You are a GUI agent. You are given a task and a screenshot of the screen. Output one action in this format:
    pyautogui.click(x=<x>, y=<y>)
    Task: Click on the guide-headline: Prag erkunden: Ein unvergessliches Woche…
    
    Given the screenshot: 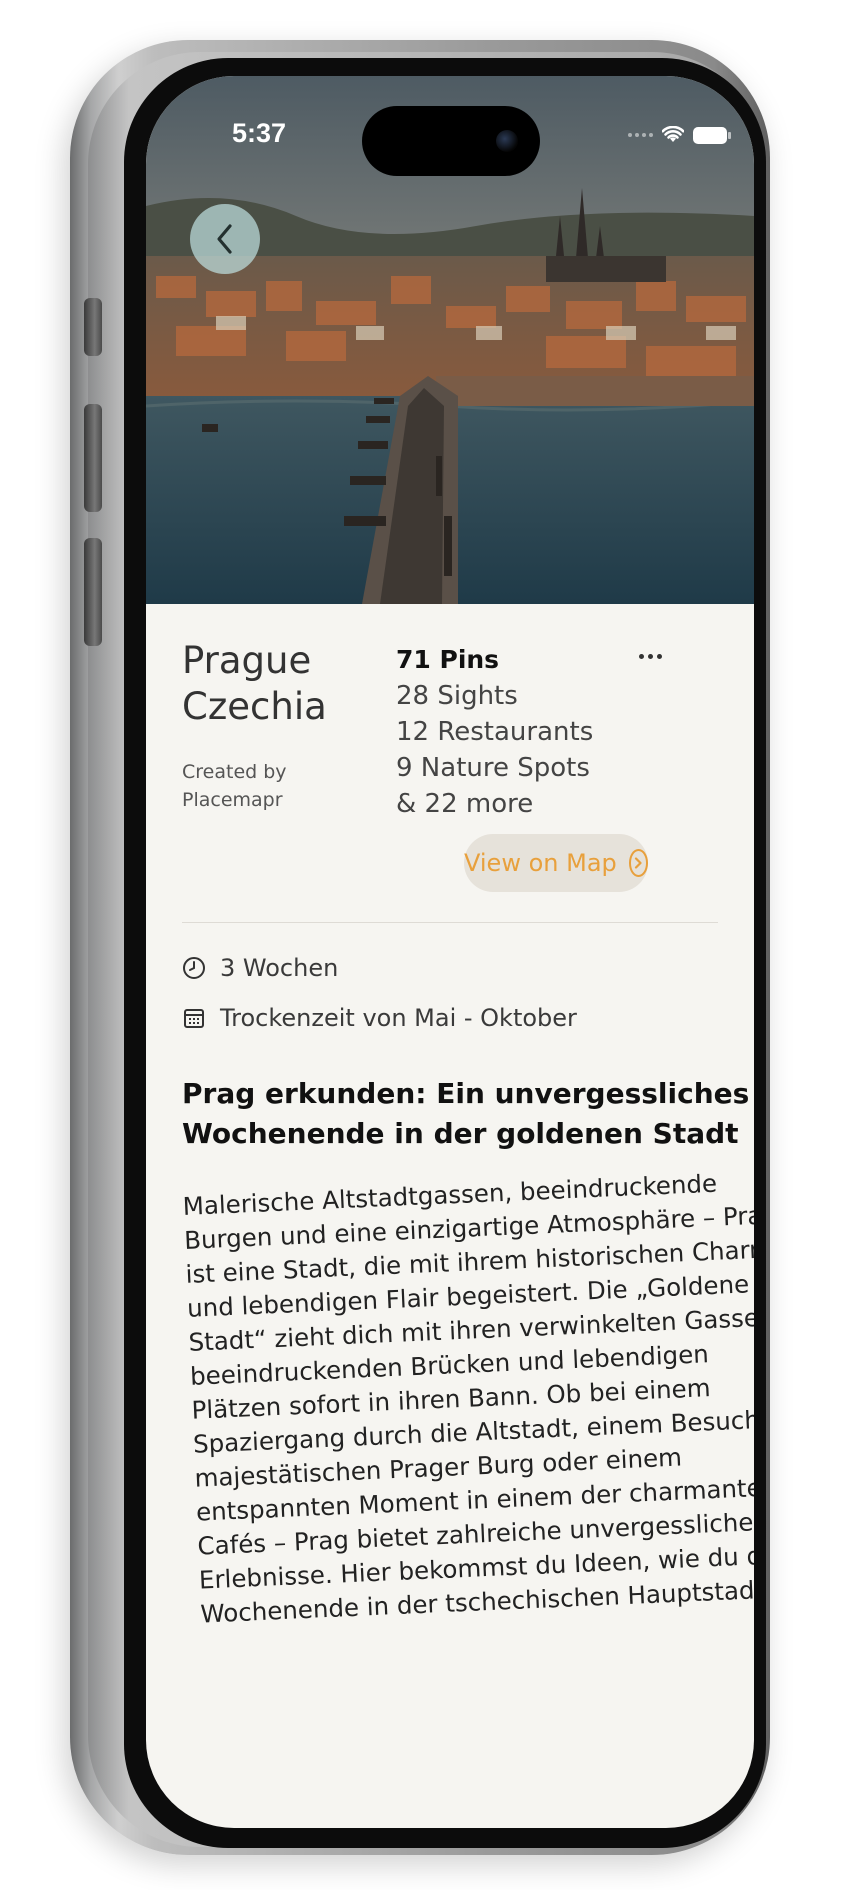 What is the action you would take?
    pyautogui.click(x=466, y=1114)
    